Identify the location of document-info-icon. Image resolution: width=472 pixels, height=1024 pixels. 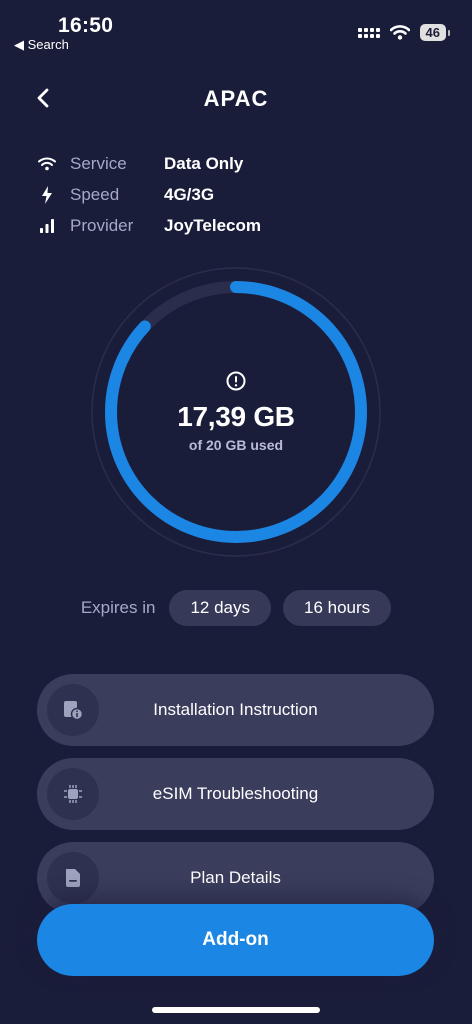
(73, 710).